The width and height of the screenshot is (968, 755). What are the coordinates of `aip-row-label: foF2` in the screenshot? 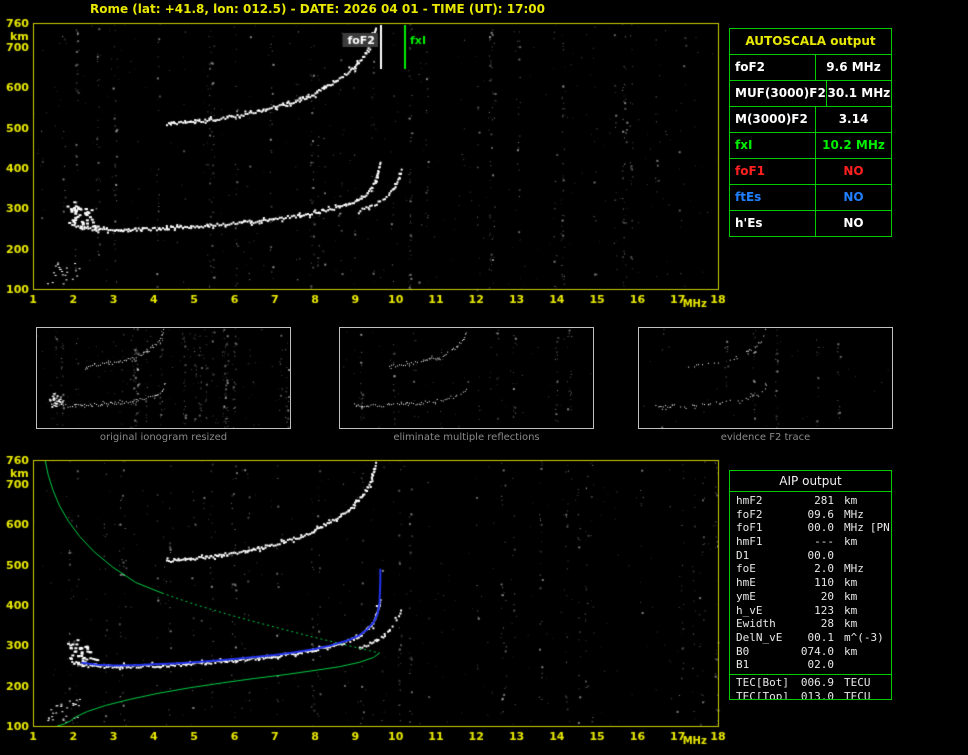 It's located at (749, 514).